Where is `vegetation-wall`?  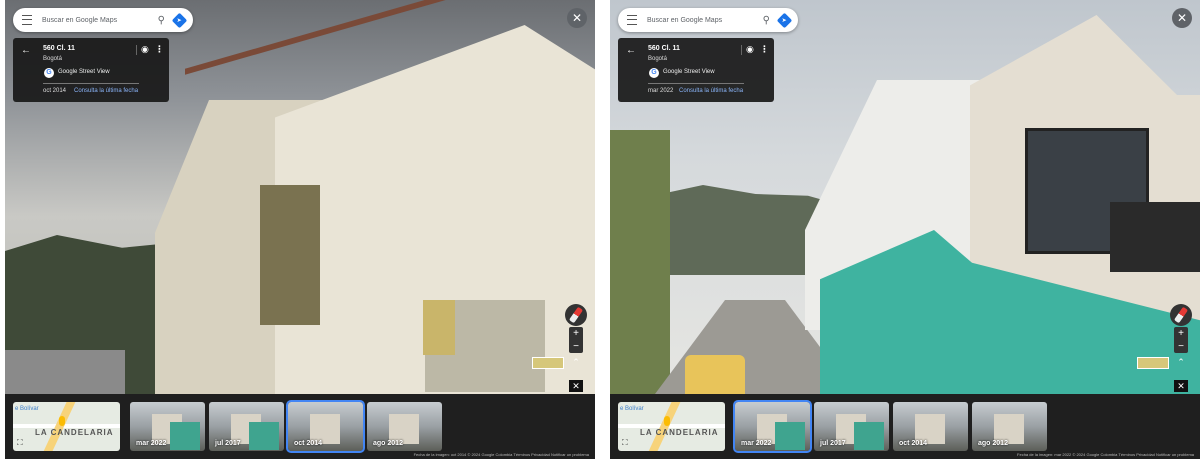
vegetation-wall is located at coordinates (640, 262).